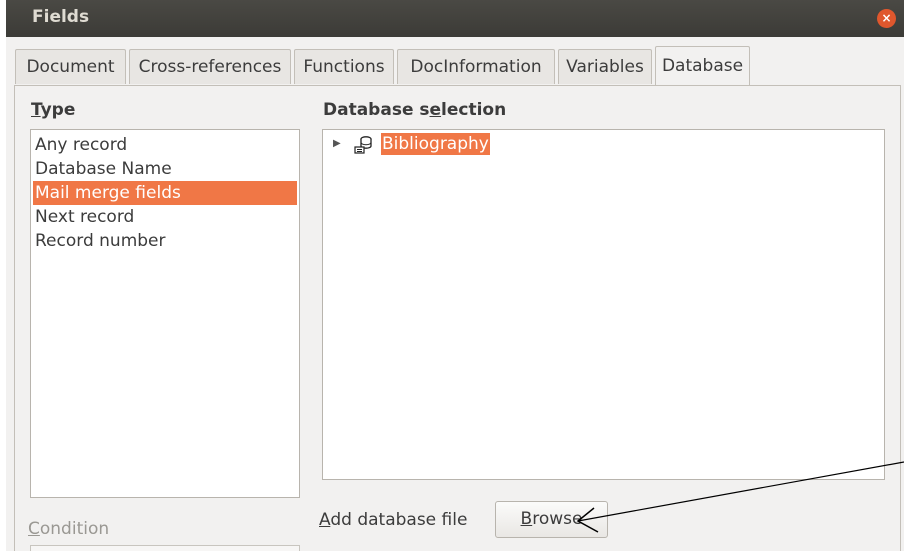 This screenshot has width=904, height=551. Describe the element at coordinates (393, 520) in the screenshot. I see `add-database-file-label: Add database file` at that location.